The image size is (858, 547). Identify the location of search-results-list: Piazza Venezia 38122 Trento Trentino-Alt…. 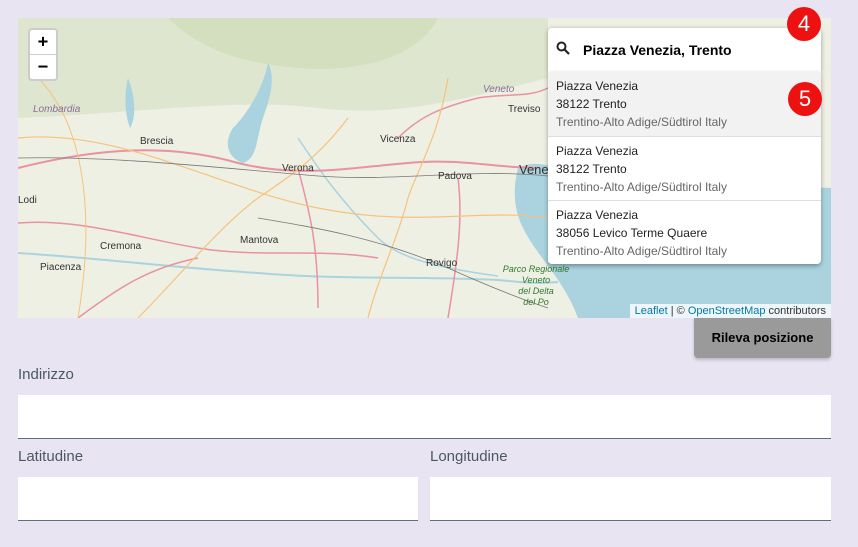
(684, 168).